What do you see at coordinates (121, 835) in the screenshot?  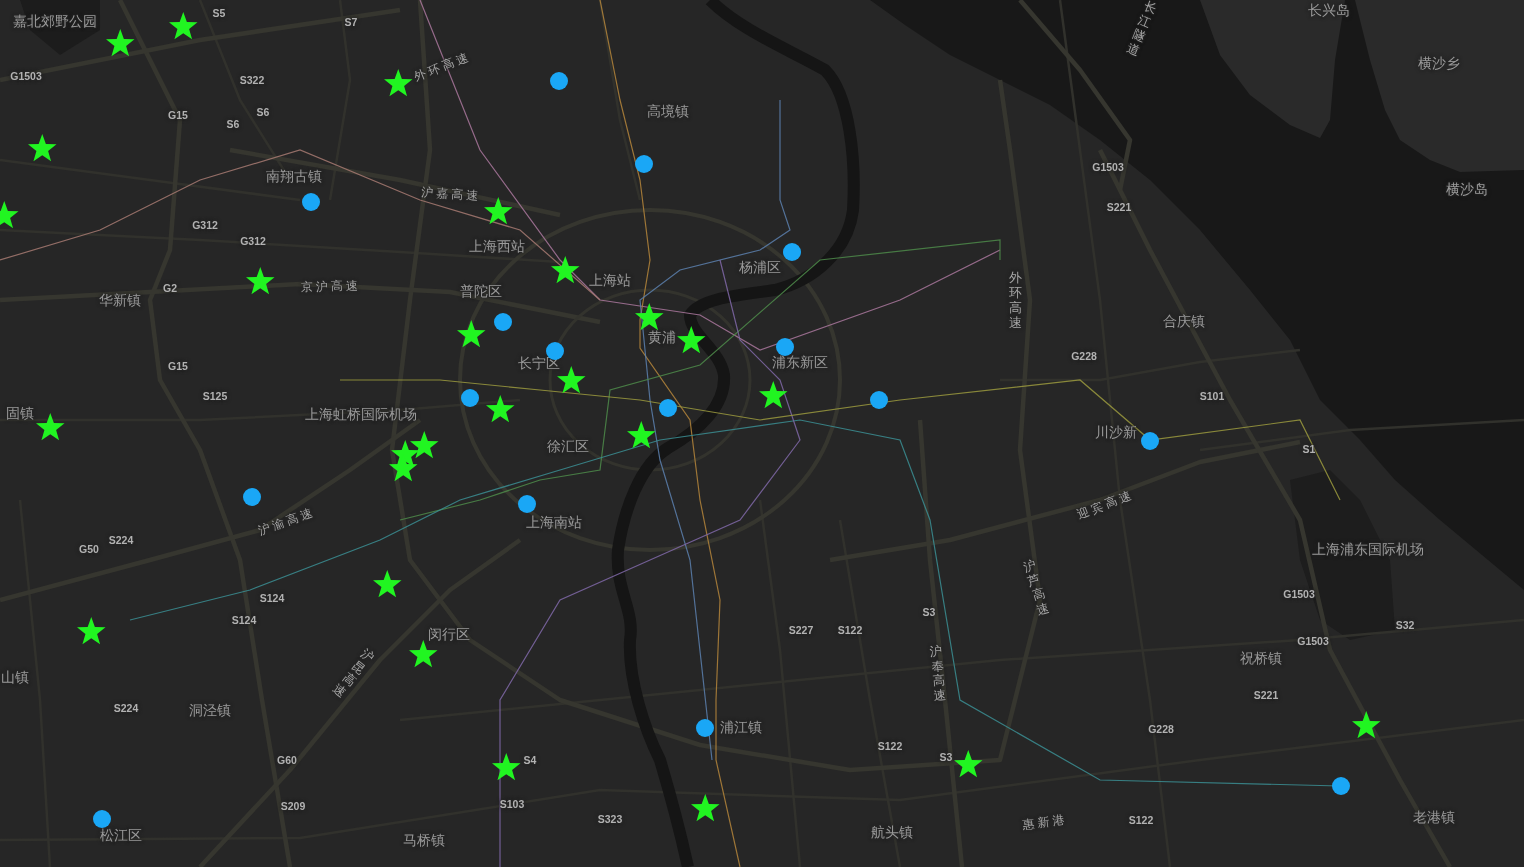 I see `place-name: 松江区` at bounding box center [121, 835].